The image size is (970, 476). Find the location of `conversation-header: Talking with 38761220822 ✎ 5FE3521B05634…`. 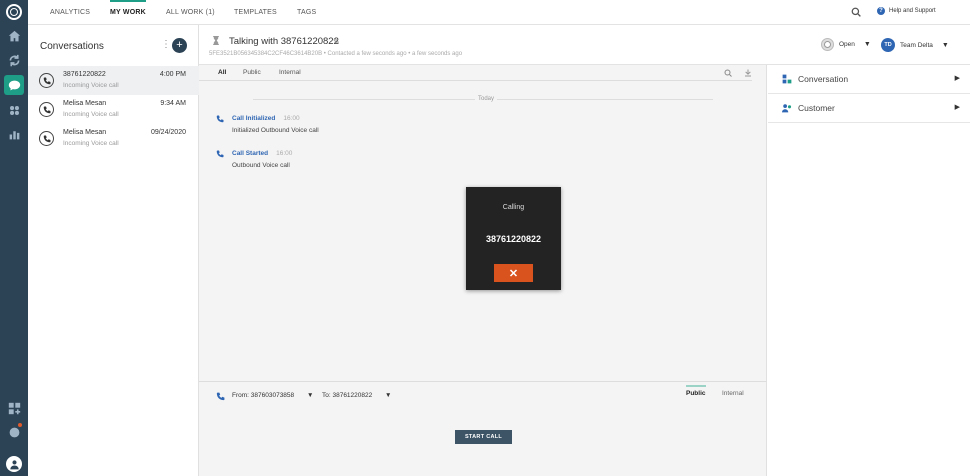

conversation-header: Talking with 38761220822 ✎ 5FE3521B05634… is located at coordinates (584, 45).